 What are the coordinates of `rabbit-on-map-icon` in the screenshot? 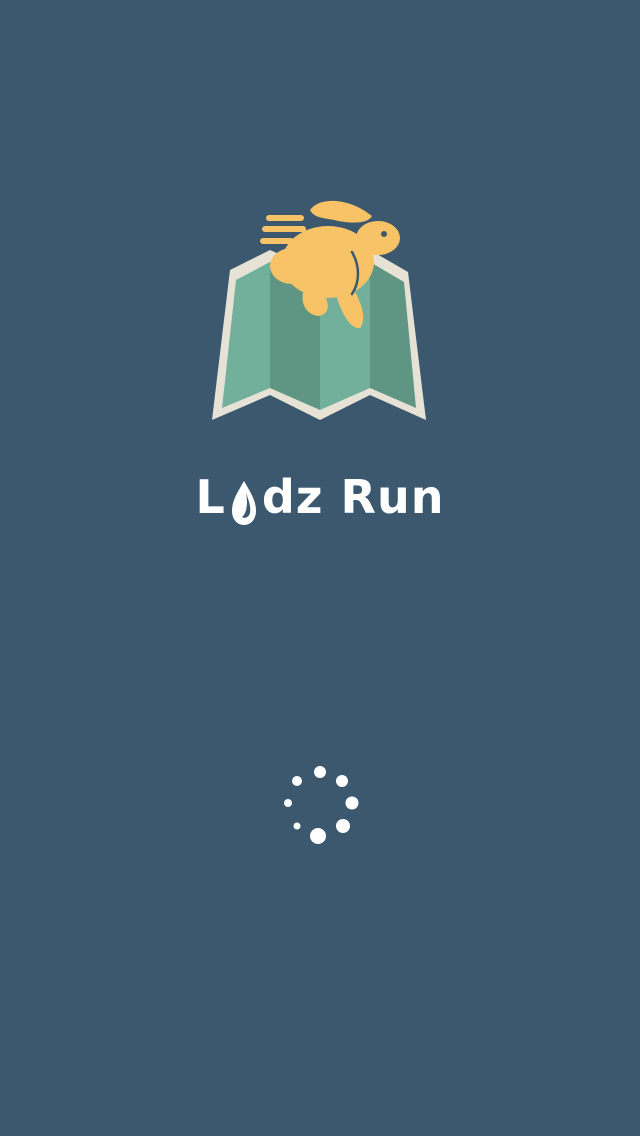 It's located at (319, 310).